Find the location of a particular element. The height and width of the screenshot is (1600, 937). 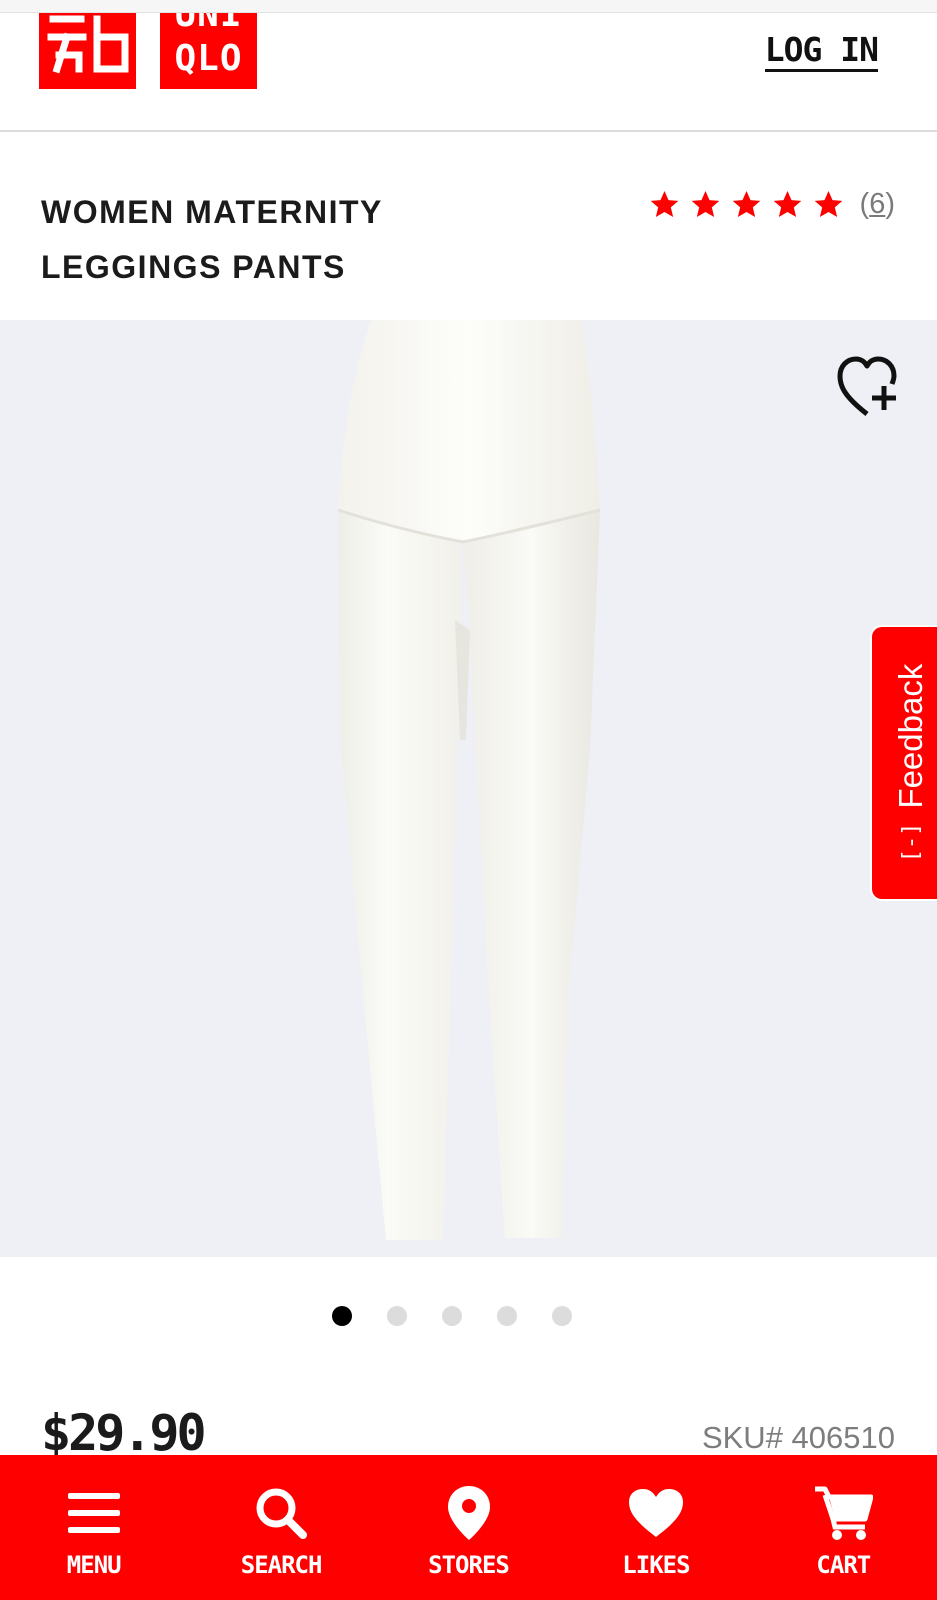

feedback-label: Feedback is located at coordinates (910, 736).